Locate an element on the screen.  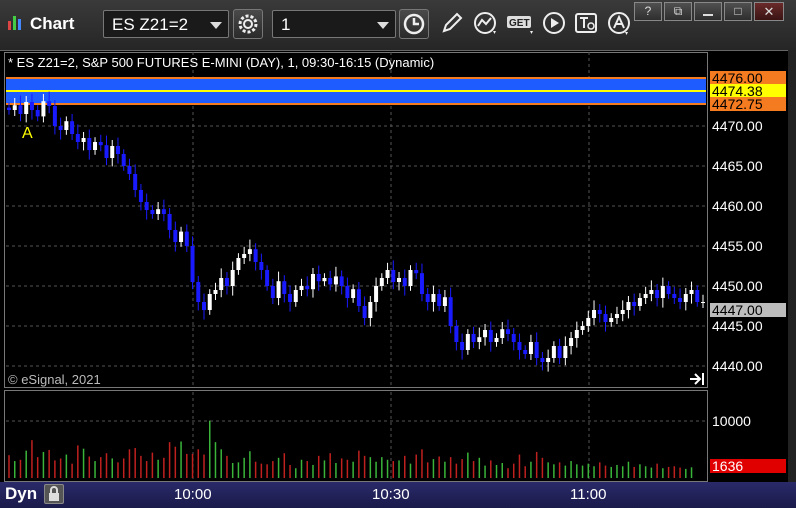
price-axis-label: 4455.00 is located at coordinates (737, 246).